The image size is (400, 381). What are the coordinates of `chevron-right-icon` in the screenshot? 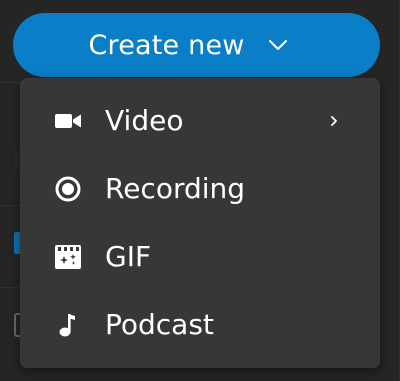 It's located at (334, 121).